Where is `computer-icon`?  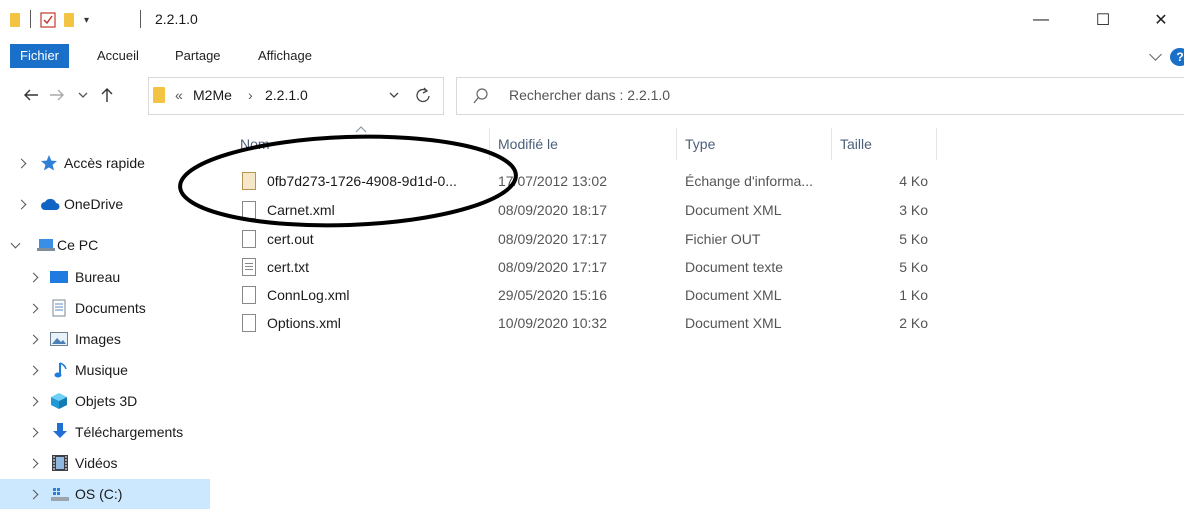
computer-icon is located at coordinates (45, 246).